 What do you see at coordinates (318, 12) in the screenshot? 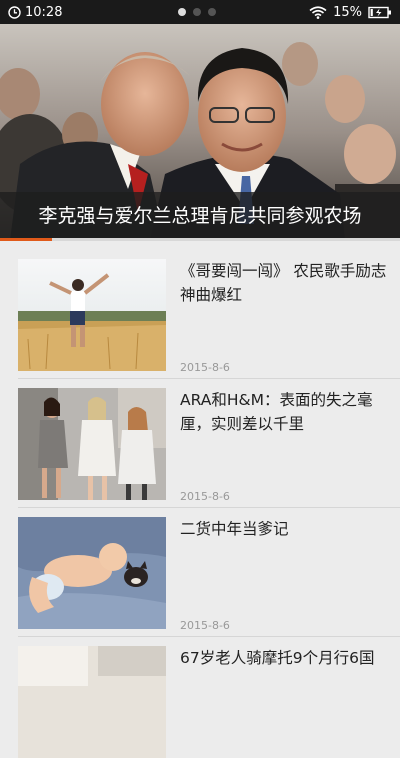
I see `wifi-icon` at bounding box center [318, 12].